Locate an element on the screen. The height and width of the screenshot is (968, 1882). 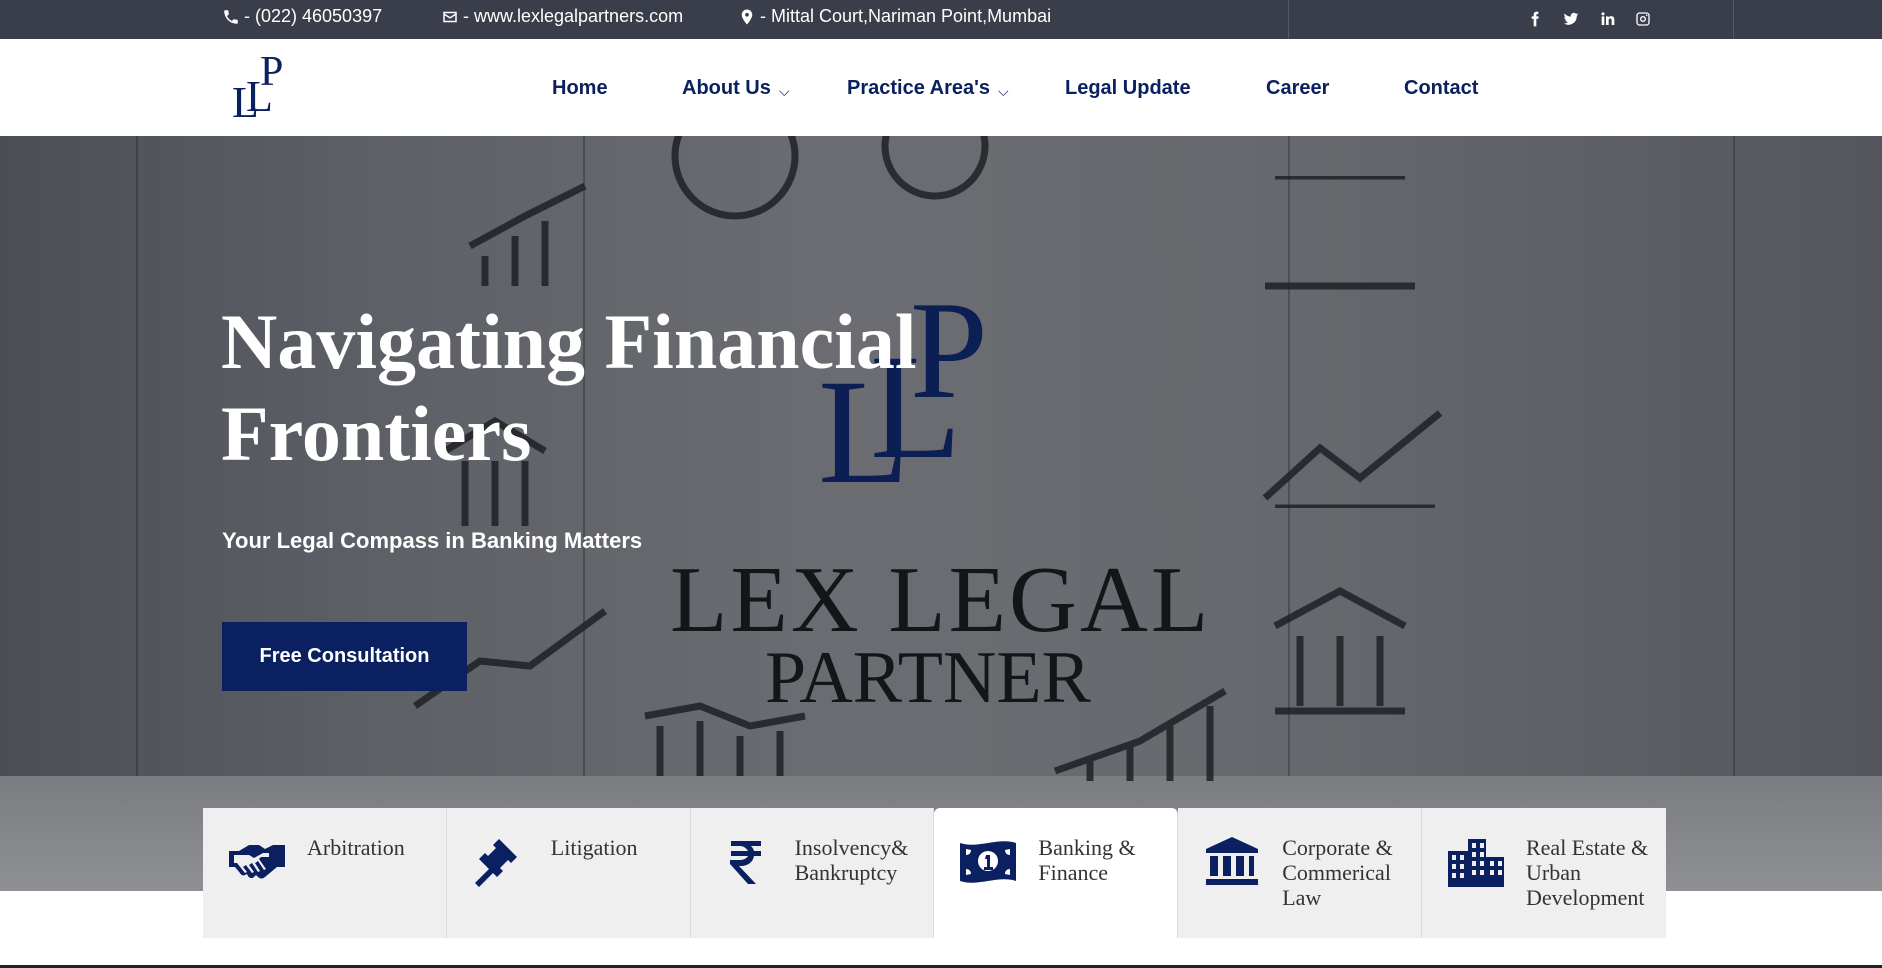
tab-corporate-commercial-law: Corporate & Commerical Law is located at coordinates (1300, 873).